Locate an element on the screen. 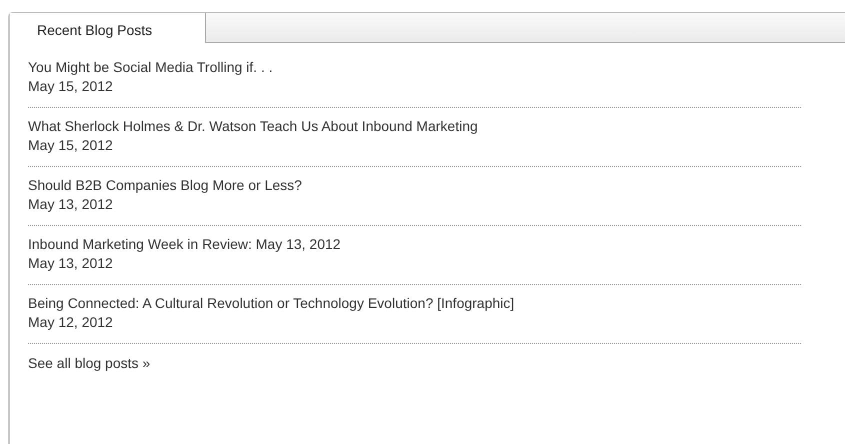 The image size is (845, 444). post-date: May 12, 2012 is located at coordinates (70, 322).